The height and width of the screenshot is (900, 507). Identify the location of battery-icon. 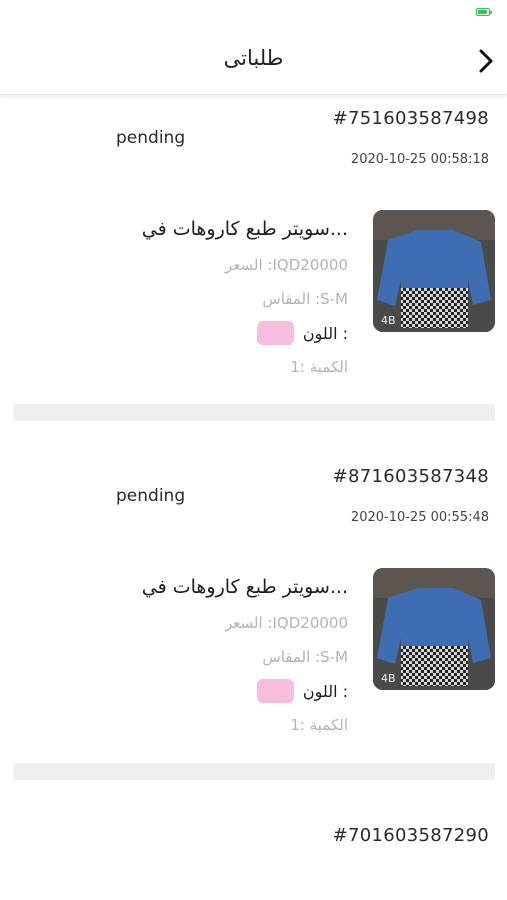
(484, 12).